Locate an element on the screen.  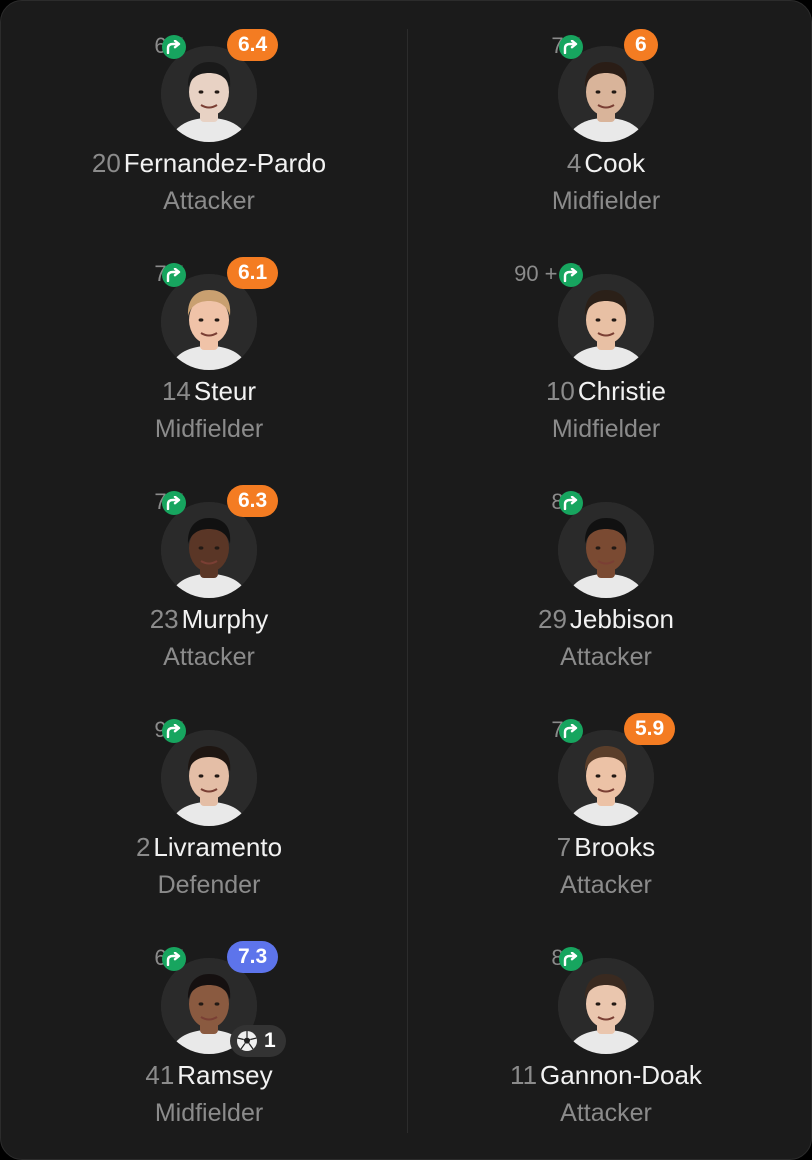
player-name: Jebbison is located at coordinates (621, 619).